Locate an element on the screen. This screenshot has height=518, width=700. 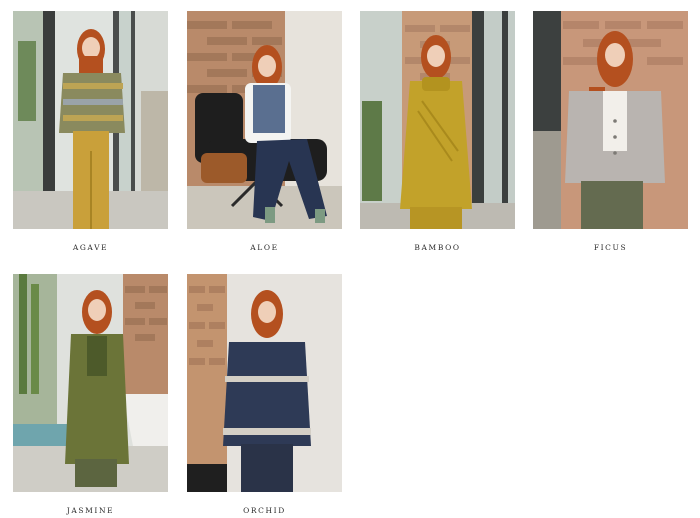
bamboo-photo-illustration is located at coordinates (437, 120).